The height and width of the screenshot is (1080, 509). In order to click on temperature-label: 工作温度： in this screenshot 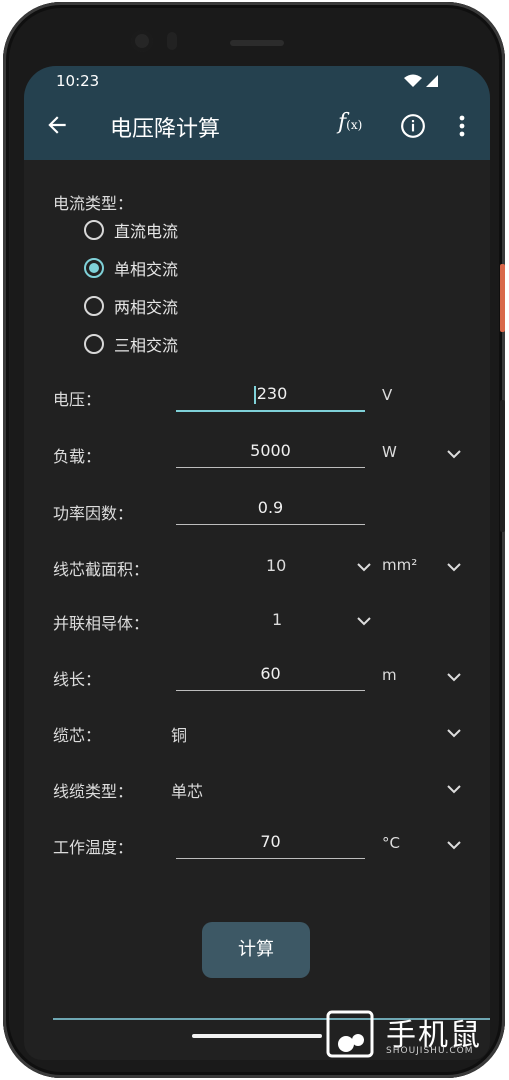, I will do `click(93, 847)`.